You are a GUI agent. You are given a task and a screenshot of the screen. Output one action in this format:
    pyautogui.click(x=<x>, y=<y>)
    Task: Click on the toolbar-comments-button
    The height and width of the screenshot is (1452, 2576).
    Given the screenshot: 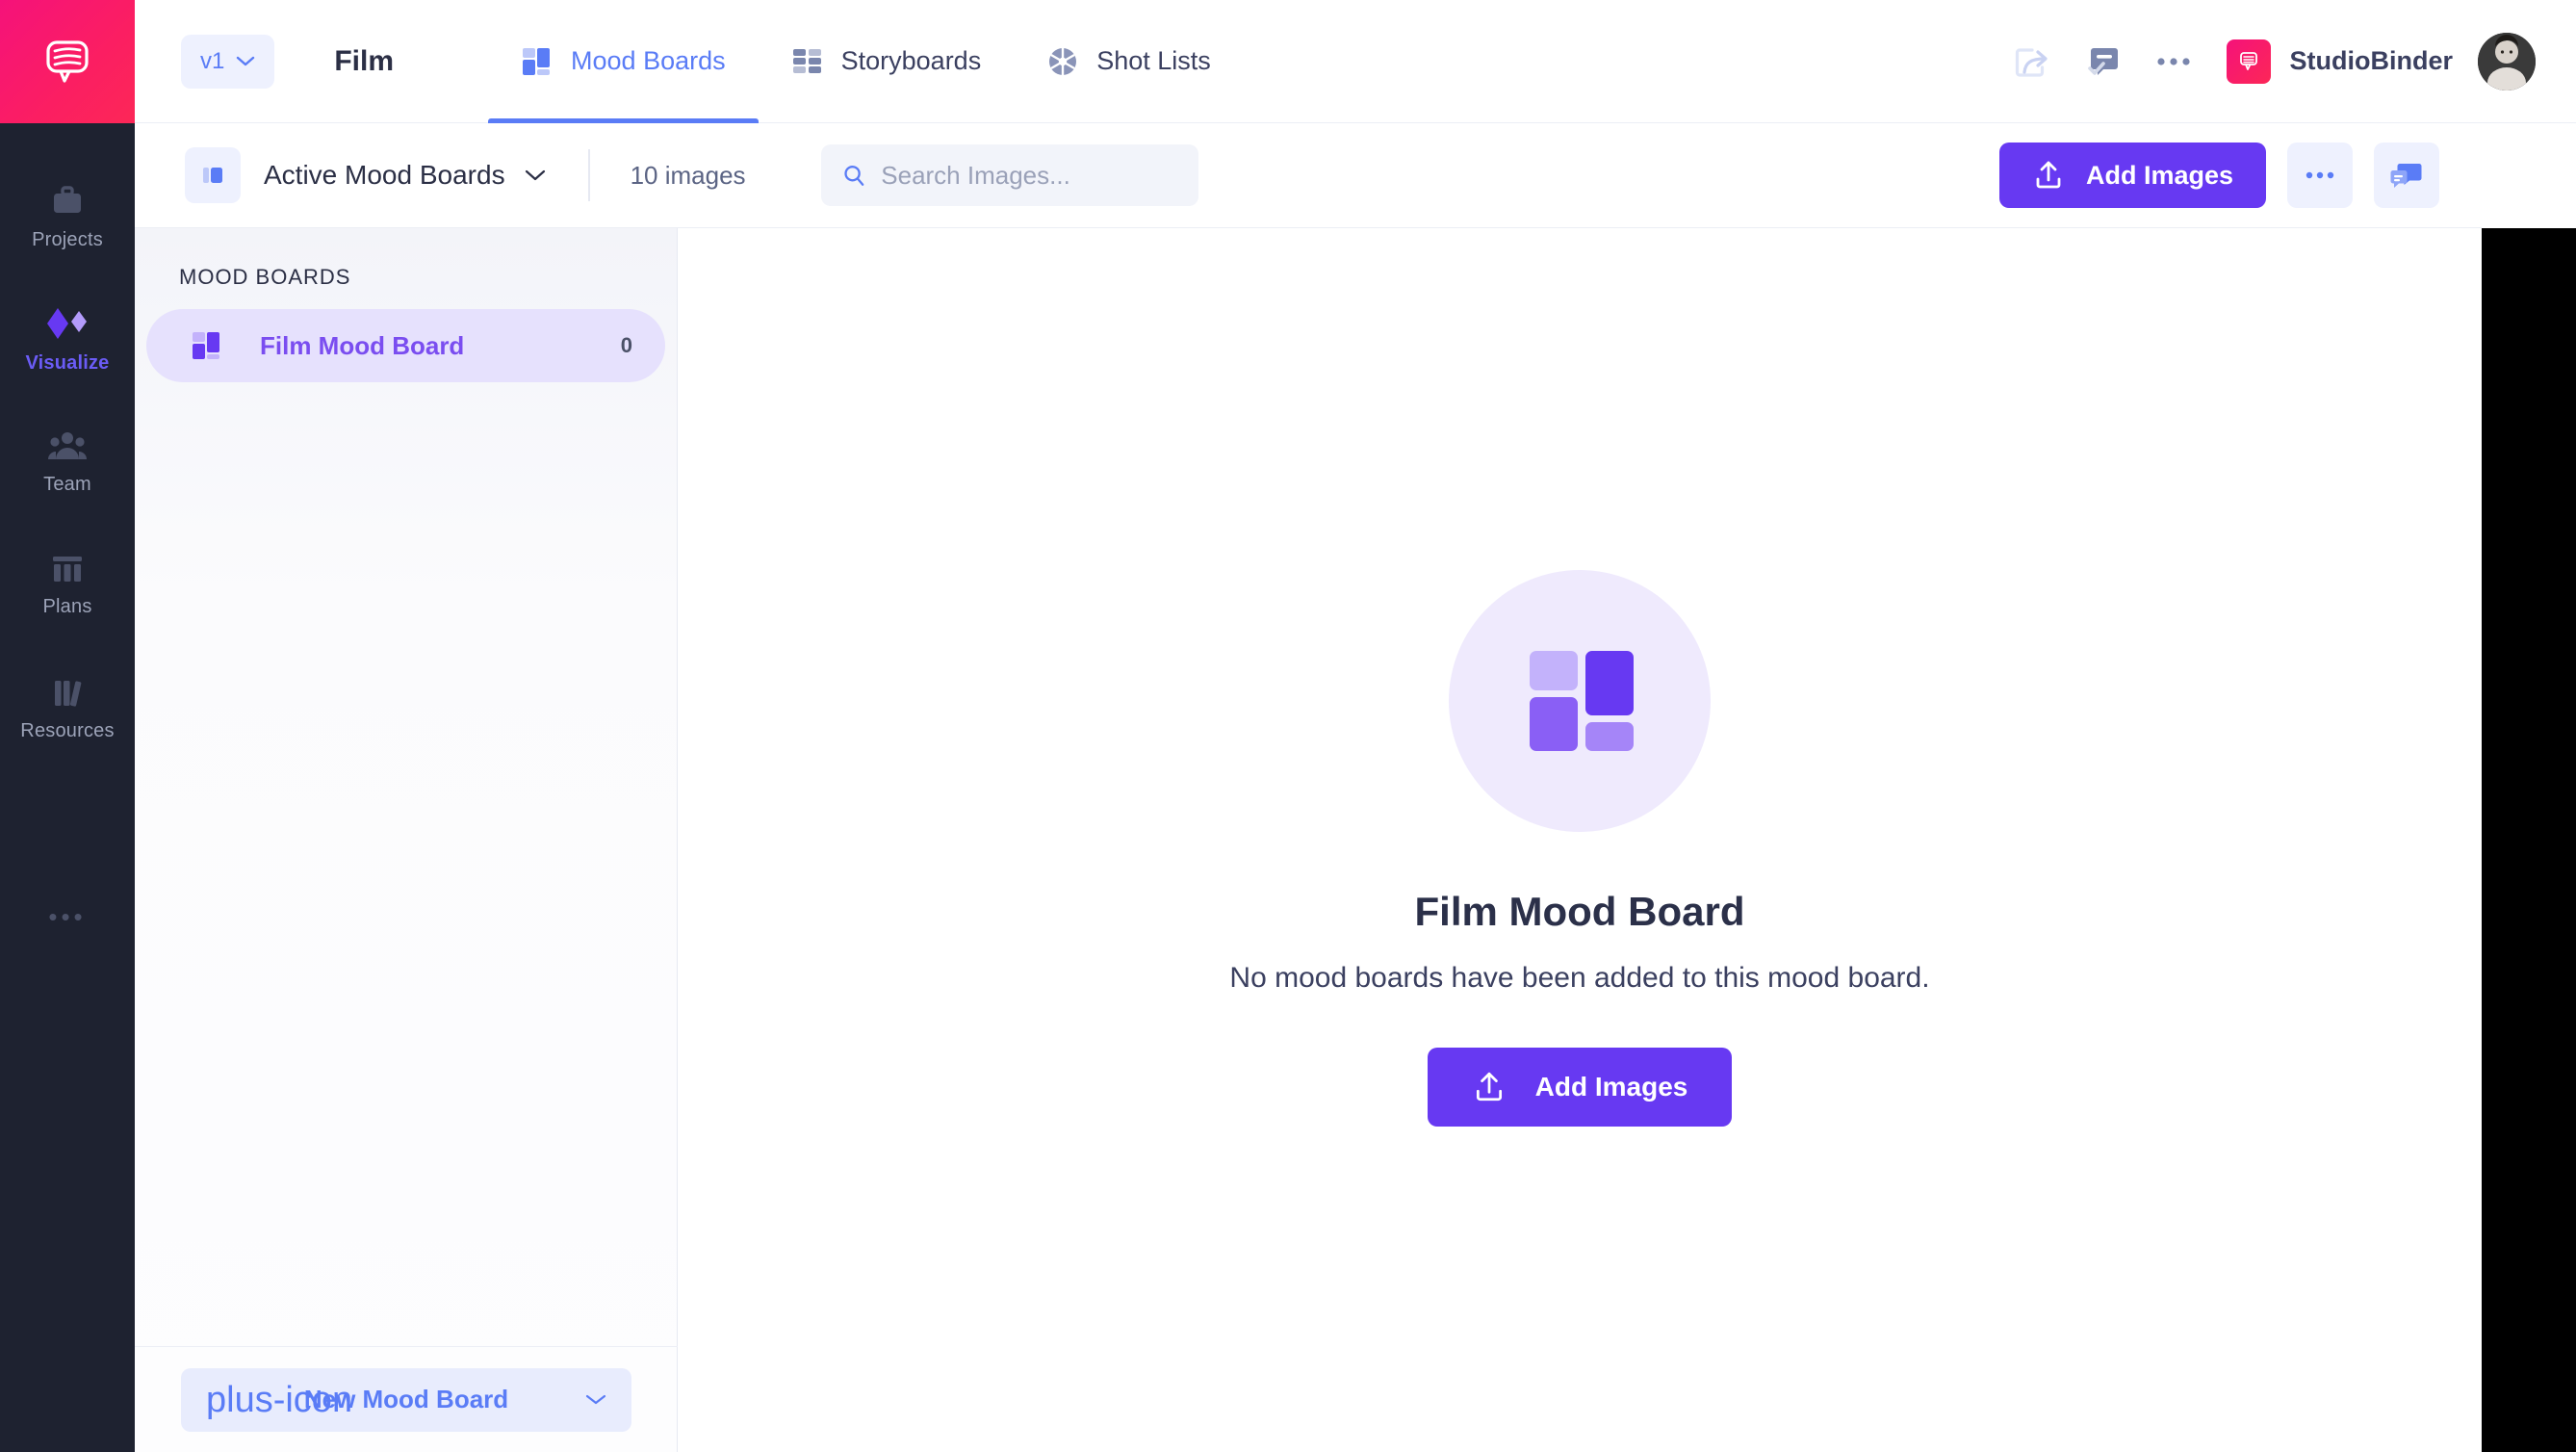 What is the action you would take?
    pyautogui.click(x=2407, y=175)
    